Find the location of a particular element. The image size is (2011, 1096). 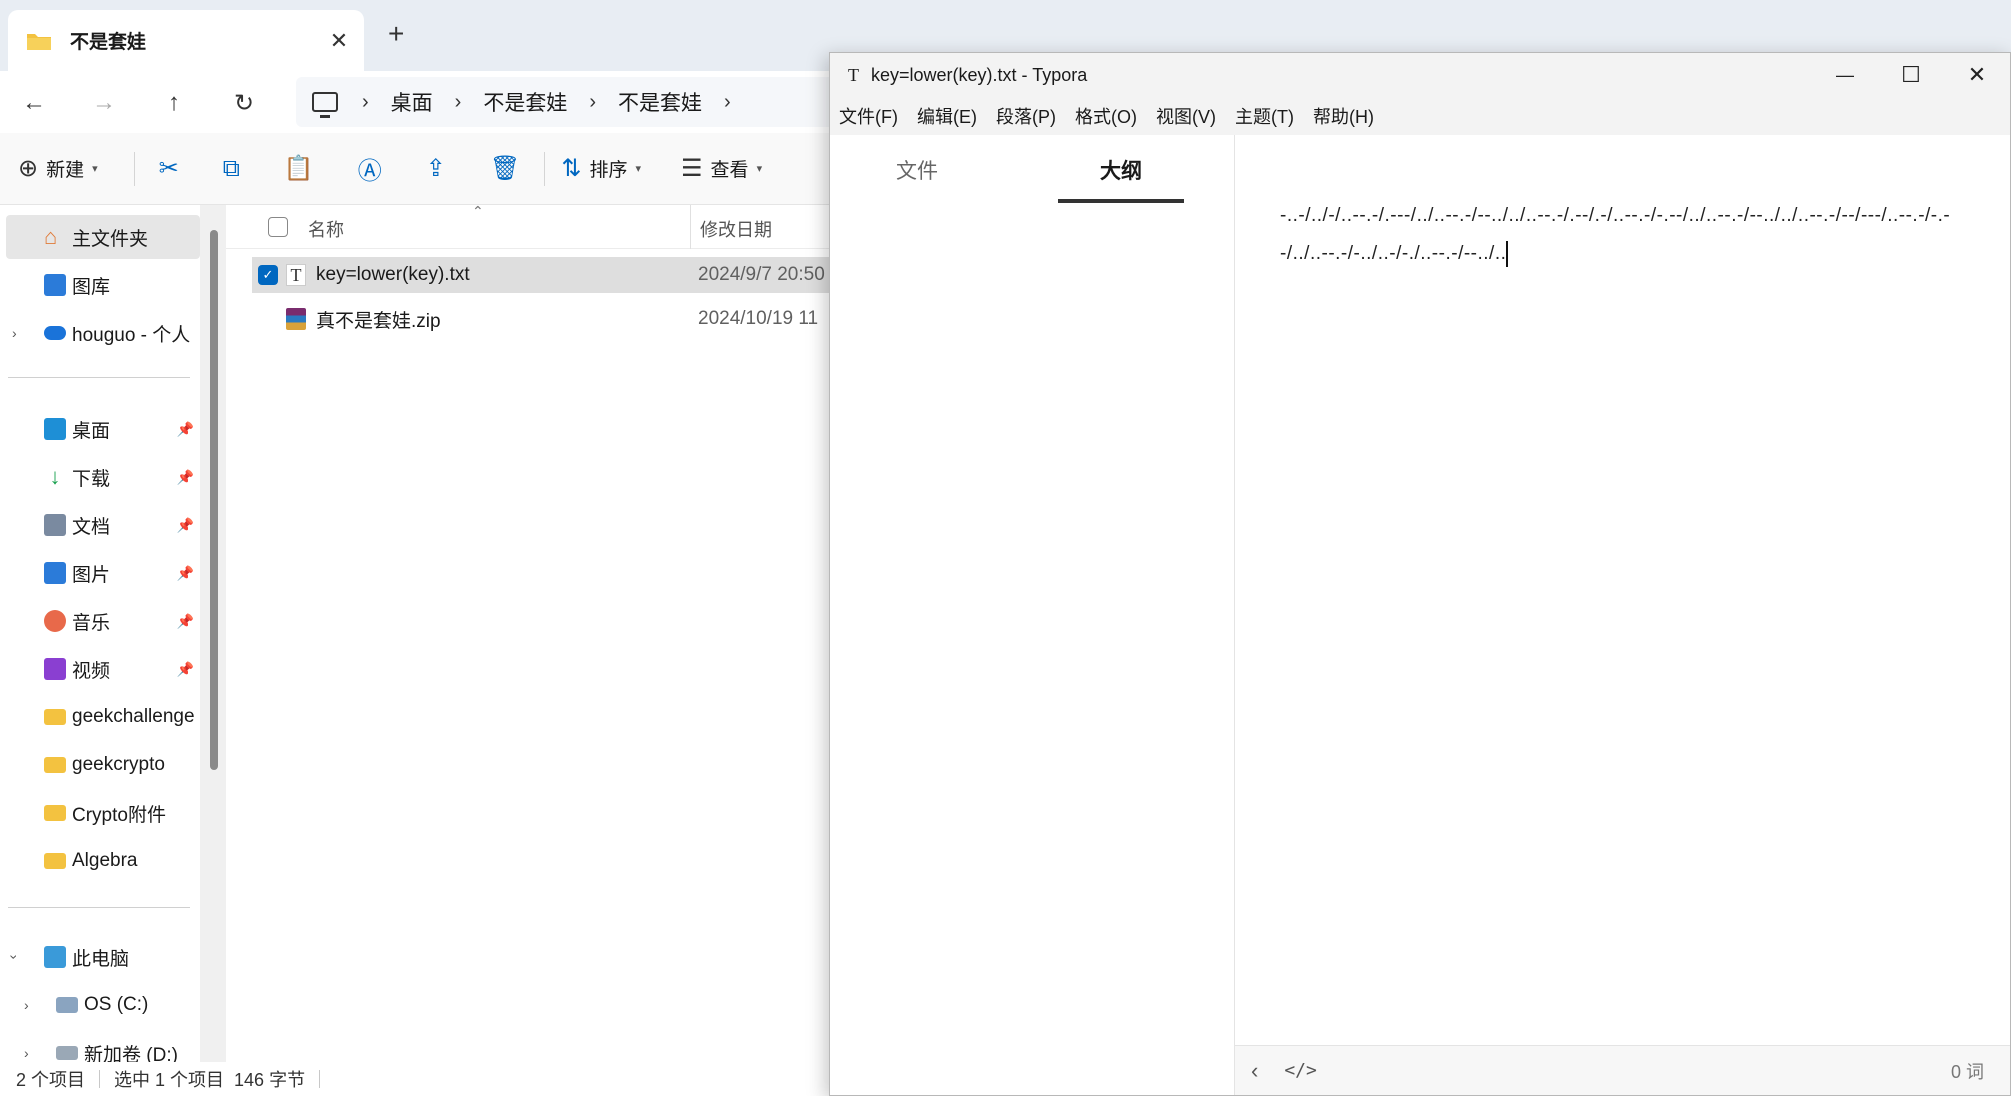

paste-button: 📋 is located at coordinates (303, 169).